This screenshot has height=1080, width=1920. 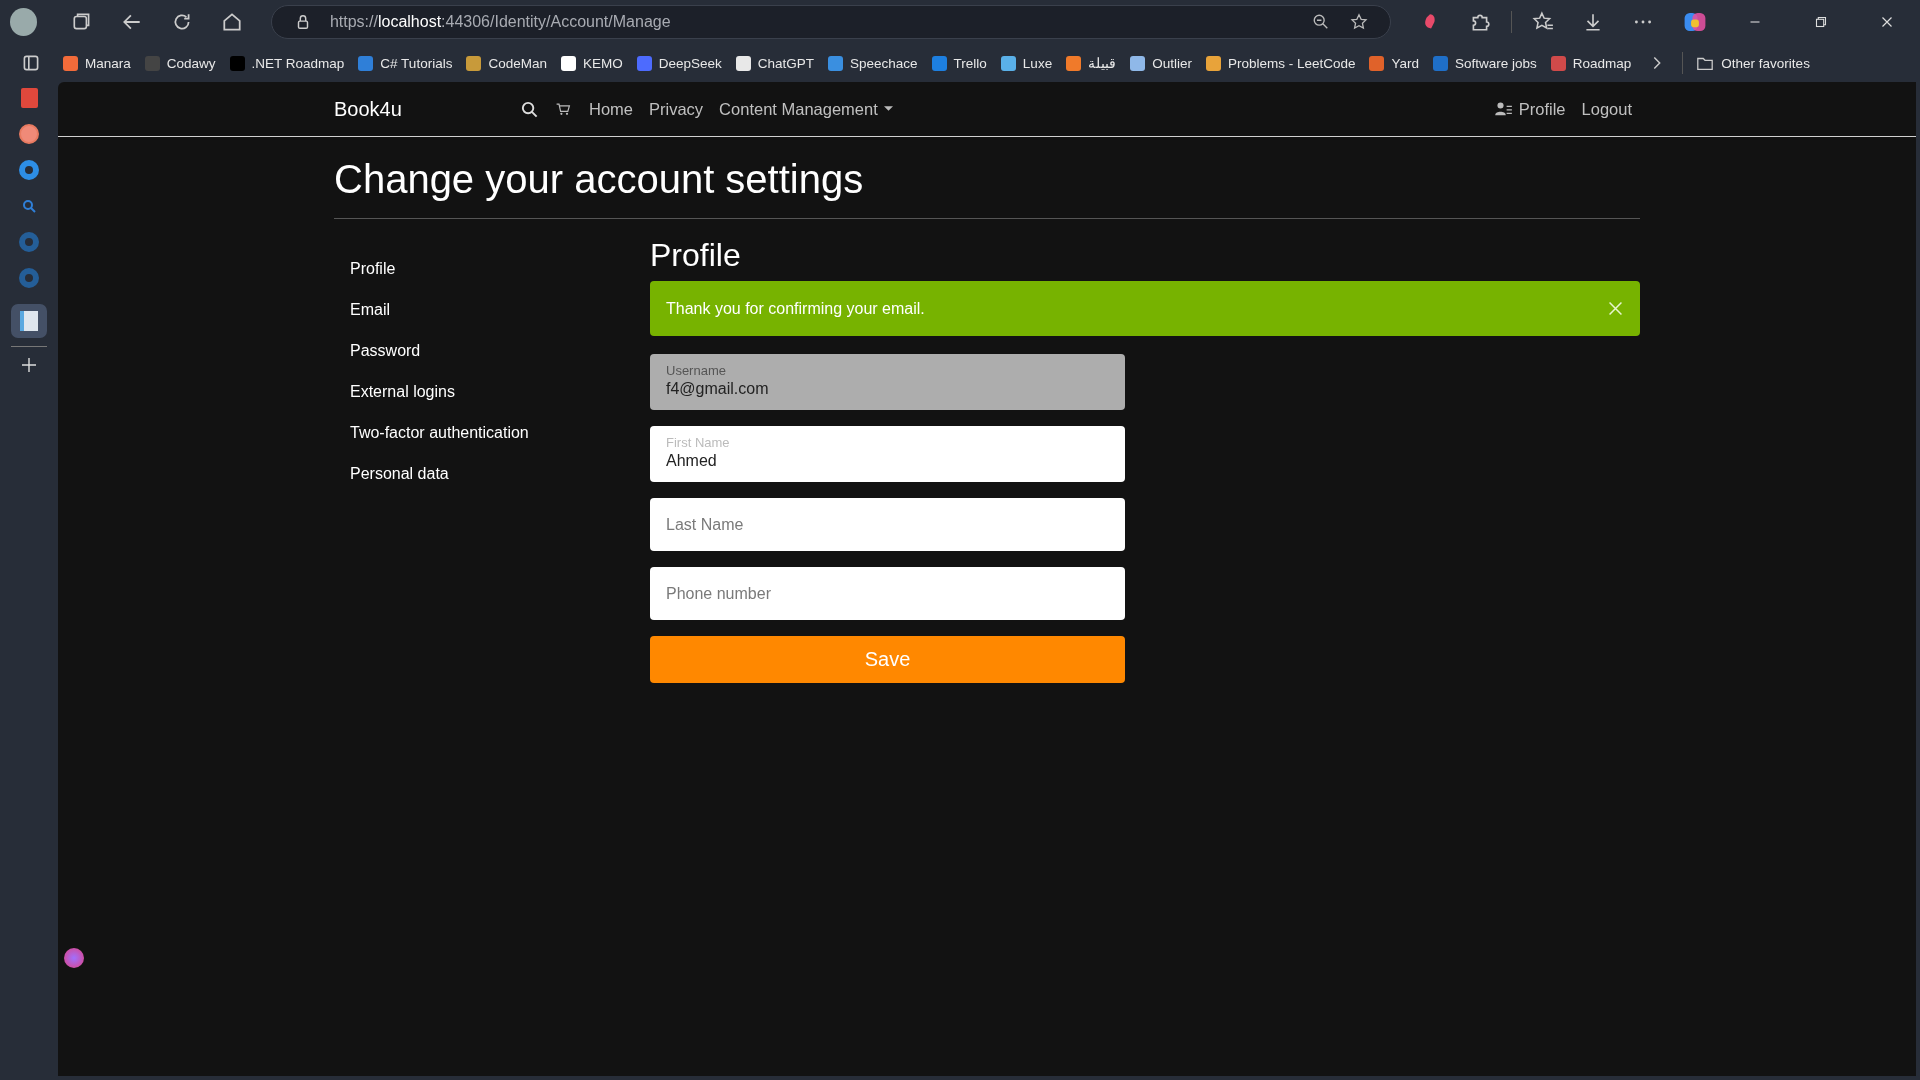 I want to click on nav-dropdown: Content Management, so click(x=806, y=109).